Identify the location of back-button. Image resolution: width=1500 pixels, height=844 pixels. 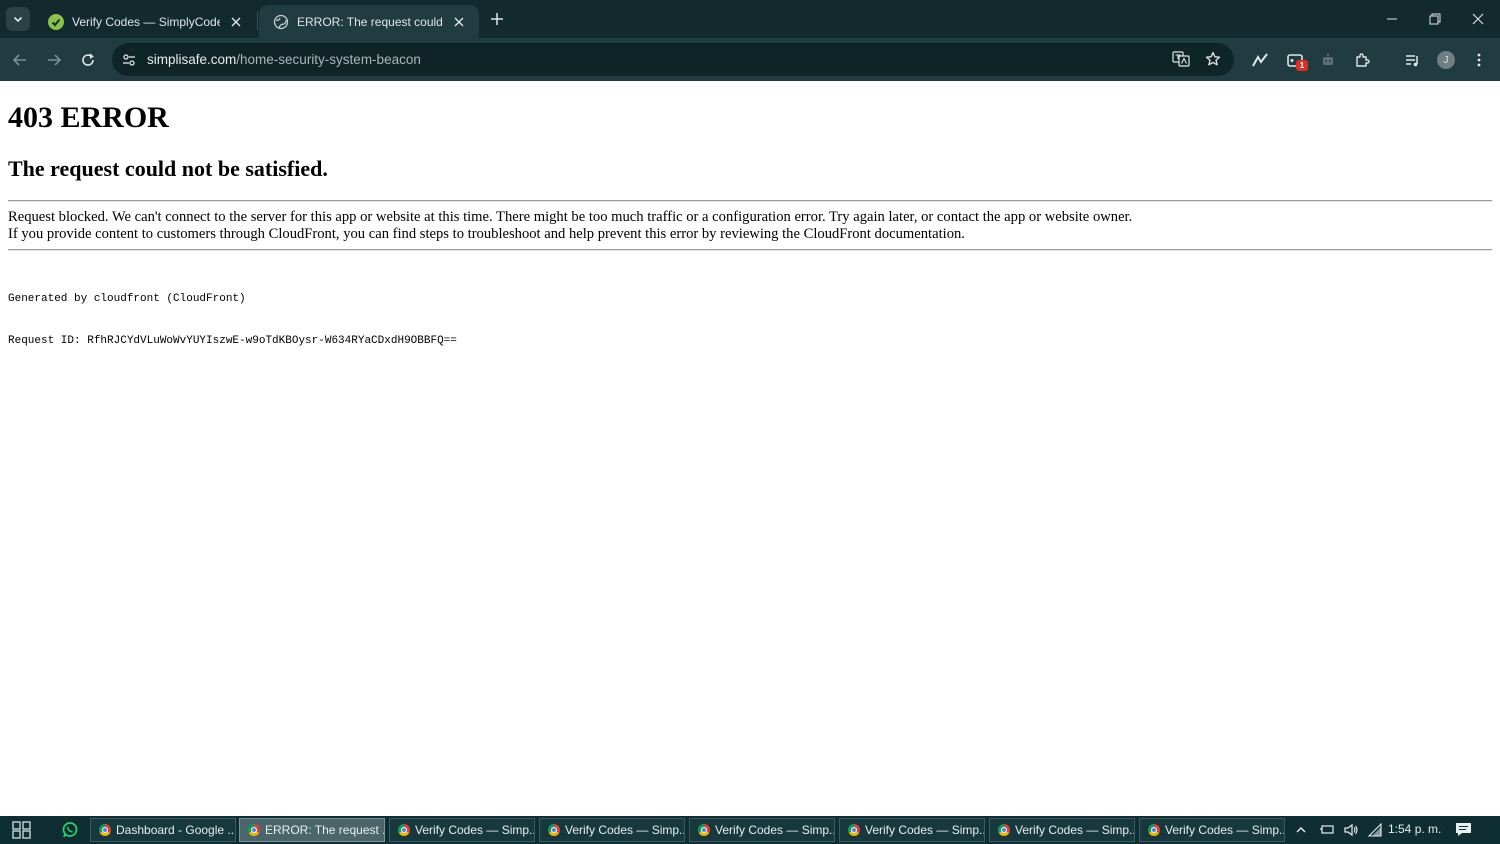
(20, 60).